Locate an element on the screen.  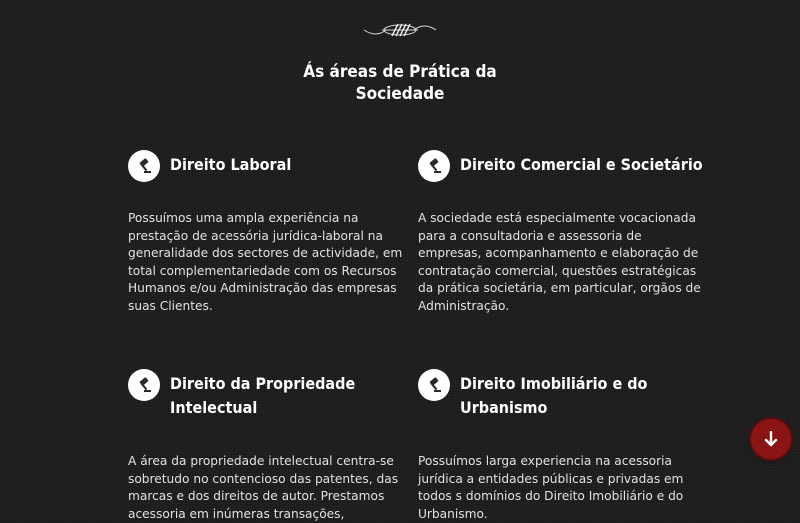
practice-area-title-line: Urbanismo is located at coordinates (575, 408).